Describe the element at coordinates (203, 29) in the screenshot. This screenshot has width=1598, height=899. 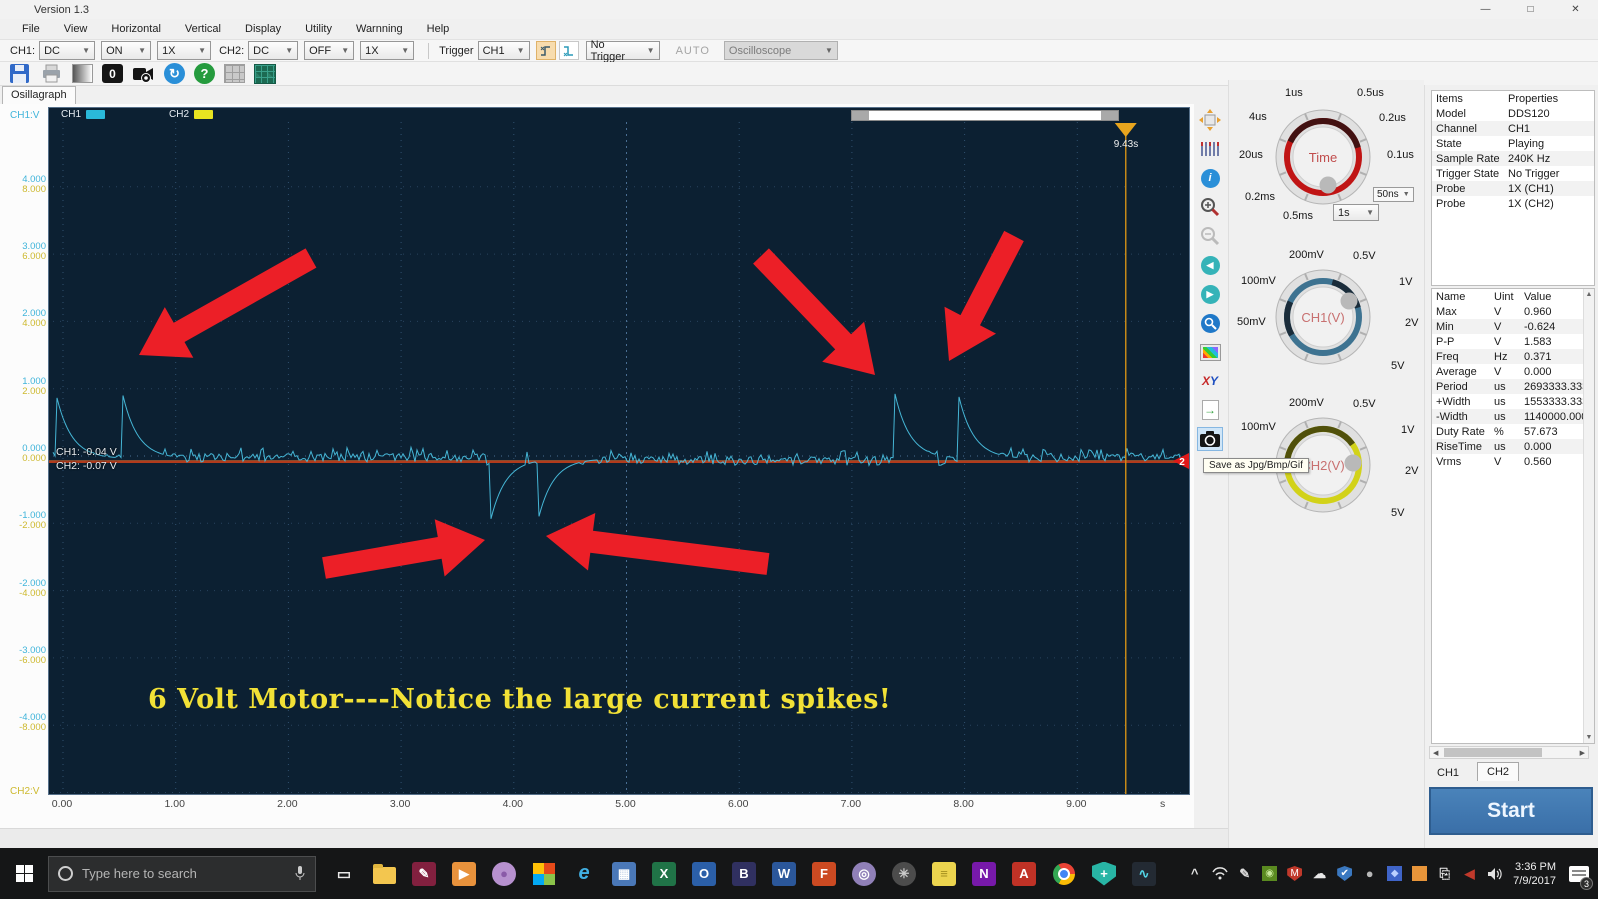
I see `menu-vertical: Vertical` at that location.